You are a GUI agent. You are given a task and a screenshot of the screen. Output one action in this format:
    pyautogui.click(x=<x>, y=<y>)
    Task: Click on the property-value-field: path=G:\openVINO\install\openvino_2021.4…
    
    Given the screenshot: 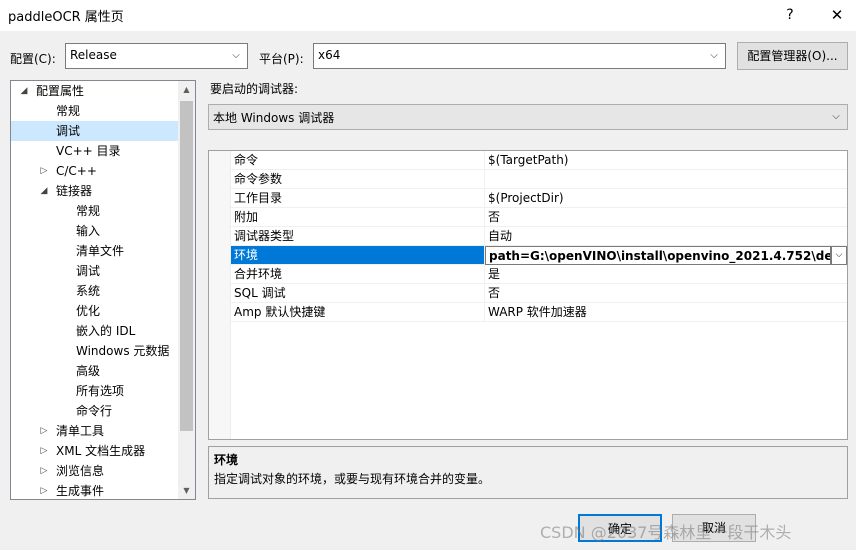 What is the action you would take?
    pyautogui.click(x=658, y=255)
    